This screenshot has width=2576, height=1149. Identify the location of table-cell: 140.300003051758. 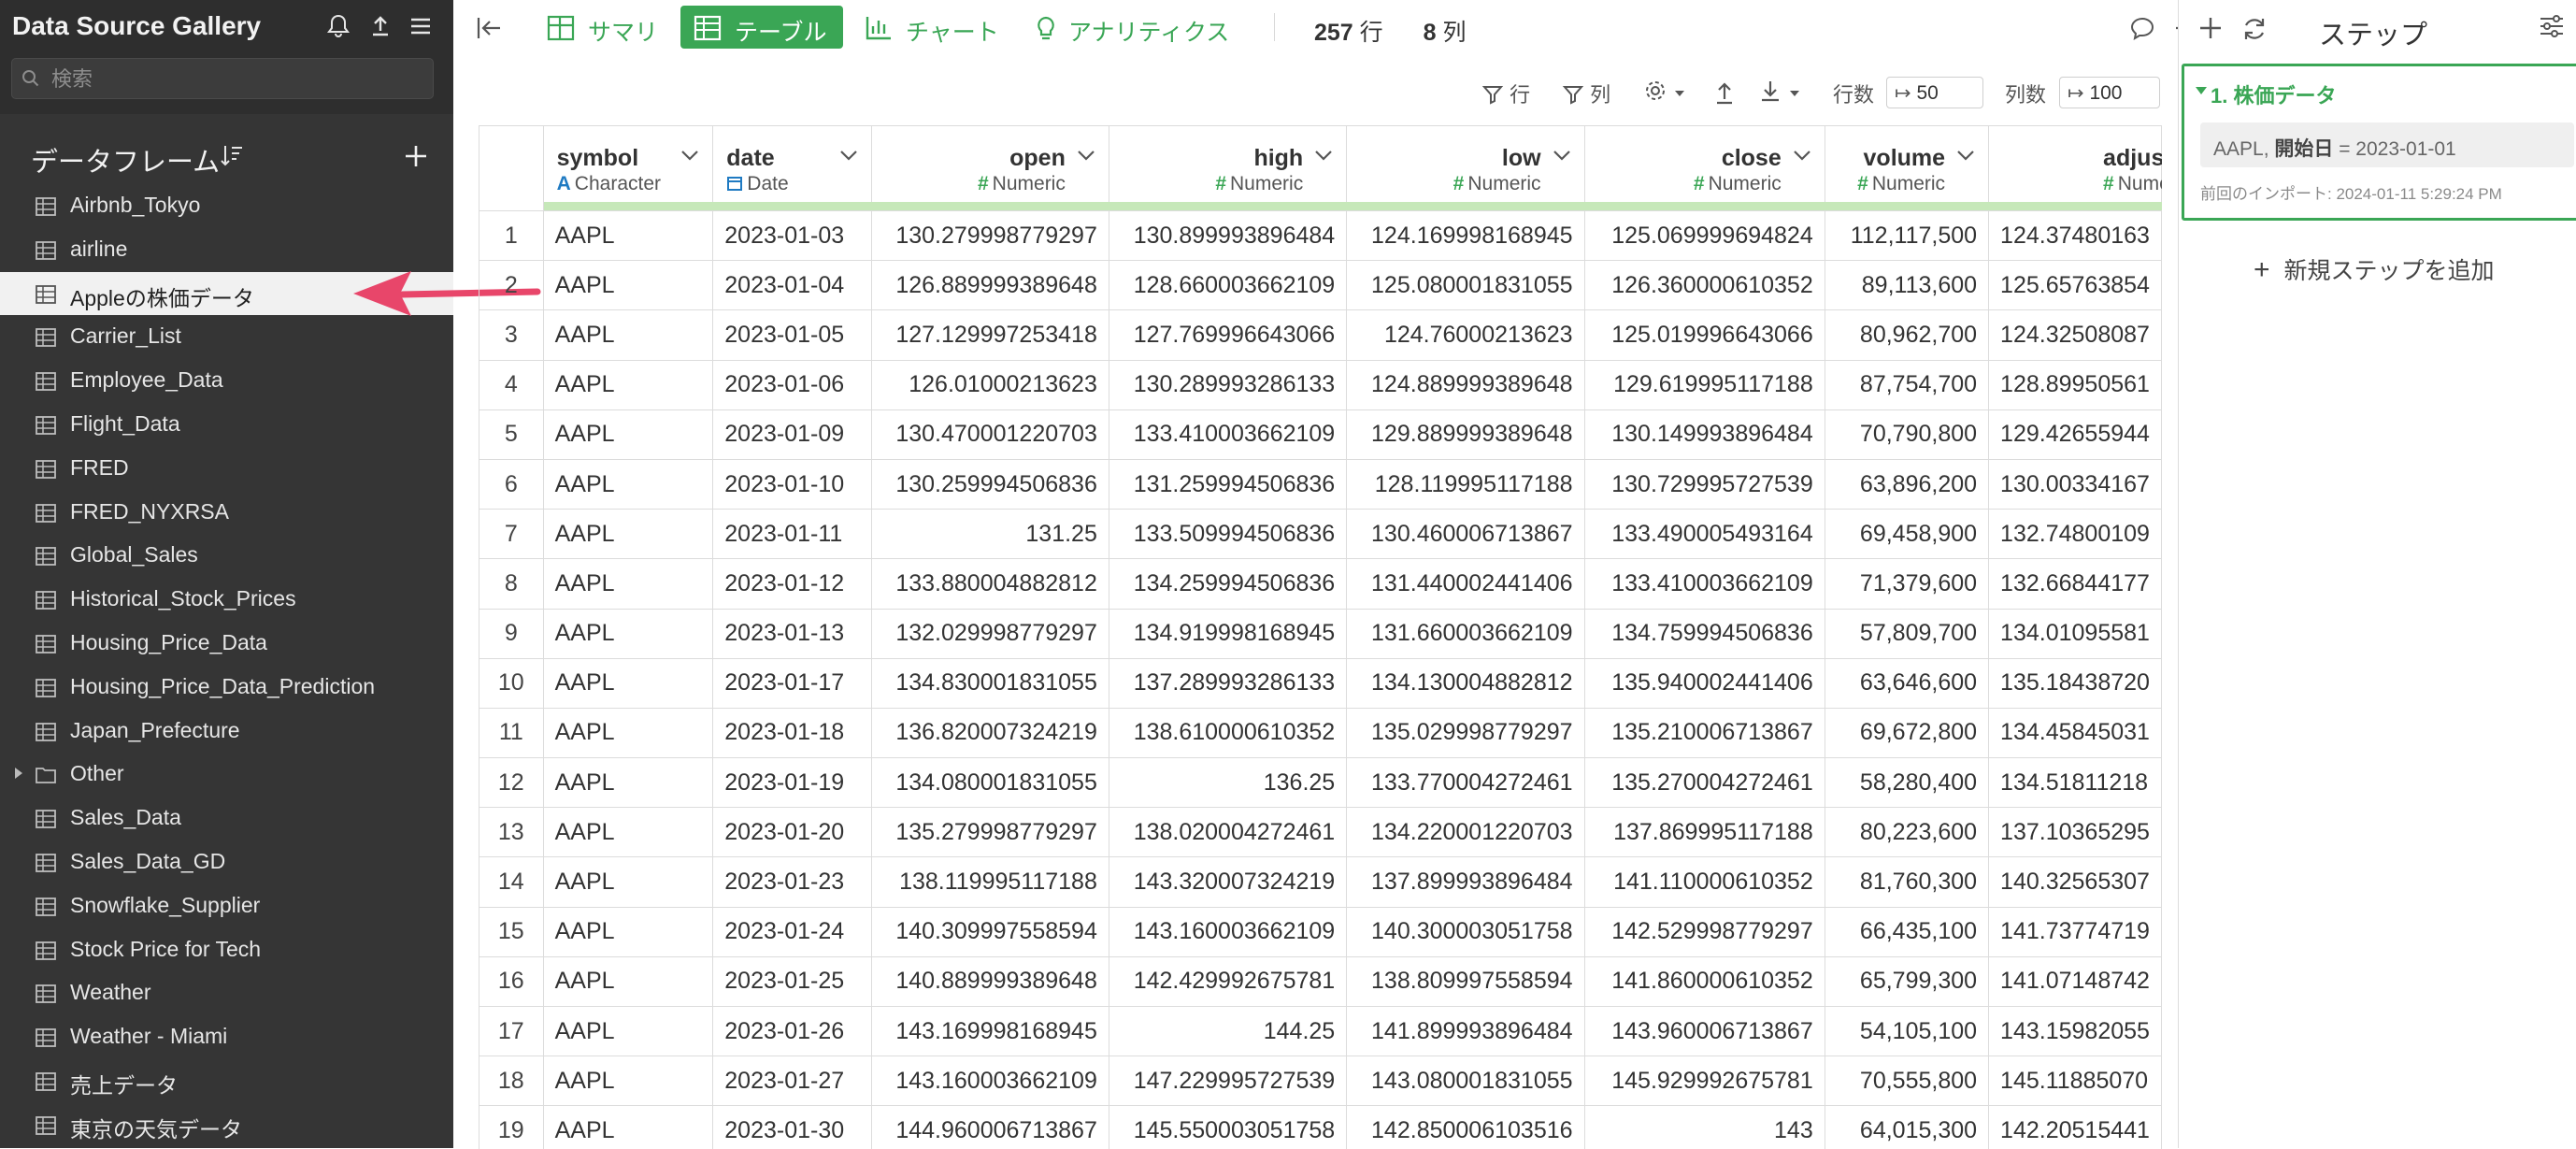
(1465, 932).